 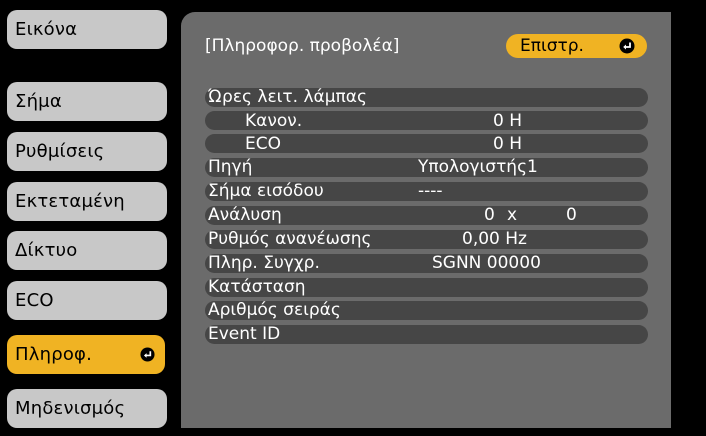 What do you see at coordinates (87, 101) in the screenshot?
I see `sidebar-item-signal: Σήμα` at bounding box center [87, 101].